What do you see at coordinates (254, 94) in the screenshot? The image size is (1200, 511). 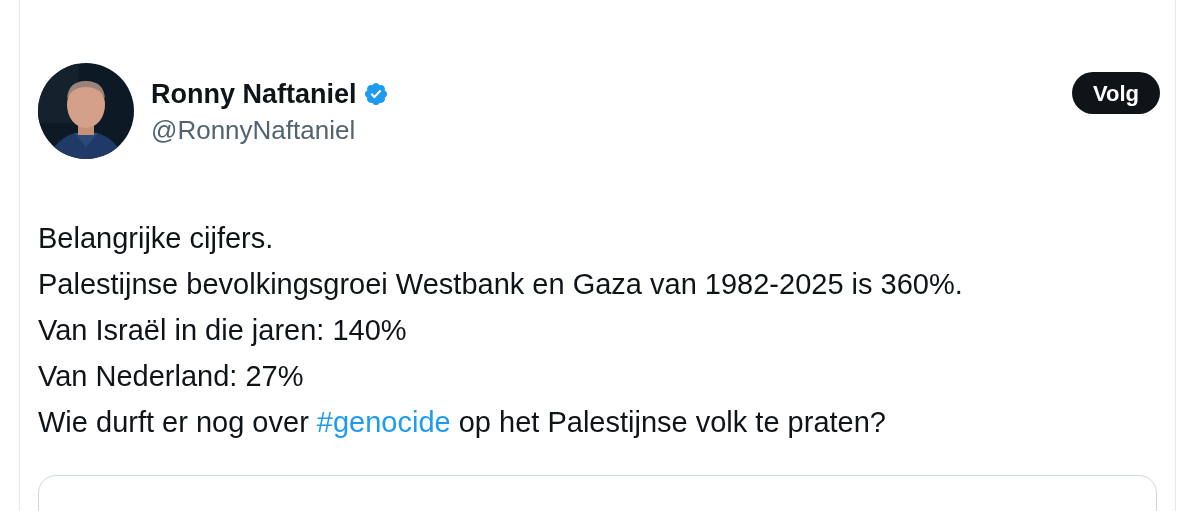 I see `author-name: Ronny Naftaniel` at bounding box center [254, 94].